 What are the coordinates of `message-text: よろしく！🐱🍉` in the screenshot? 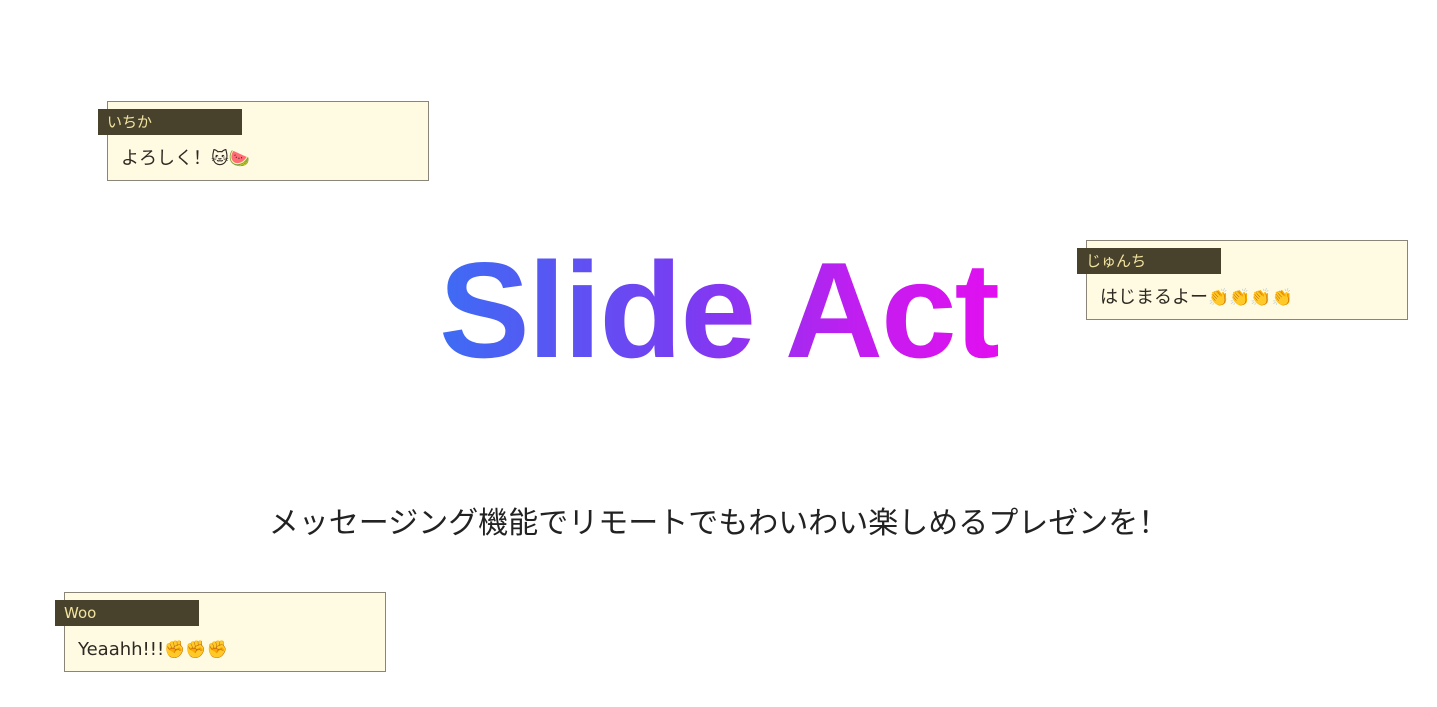 It's located at (185, 159).